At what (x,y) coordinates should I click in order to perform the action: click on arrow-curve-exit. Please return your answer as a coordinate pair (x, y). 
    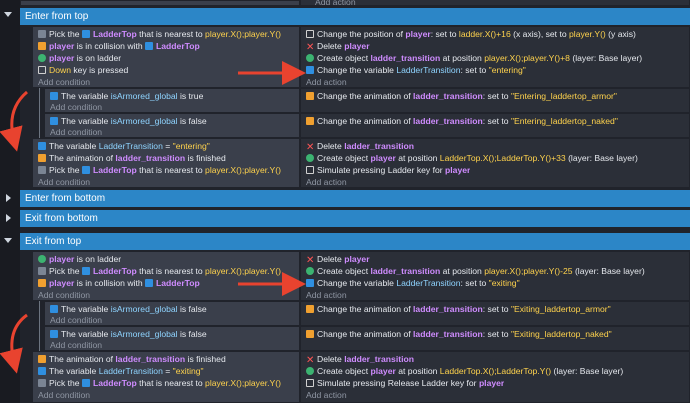
    Looking at the image, I should click on (14, 343).